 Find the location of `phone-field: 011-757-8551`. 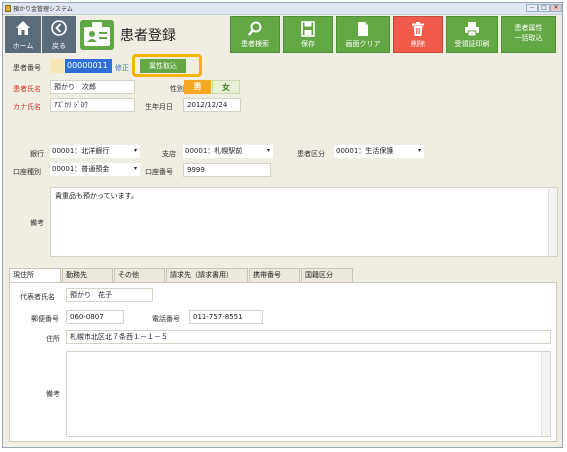

phone-field: 011-757-8551 is located at coordinates (226, 317).